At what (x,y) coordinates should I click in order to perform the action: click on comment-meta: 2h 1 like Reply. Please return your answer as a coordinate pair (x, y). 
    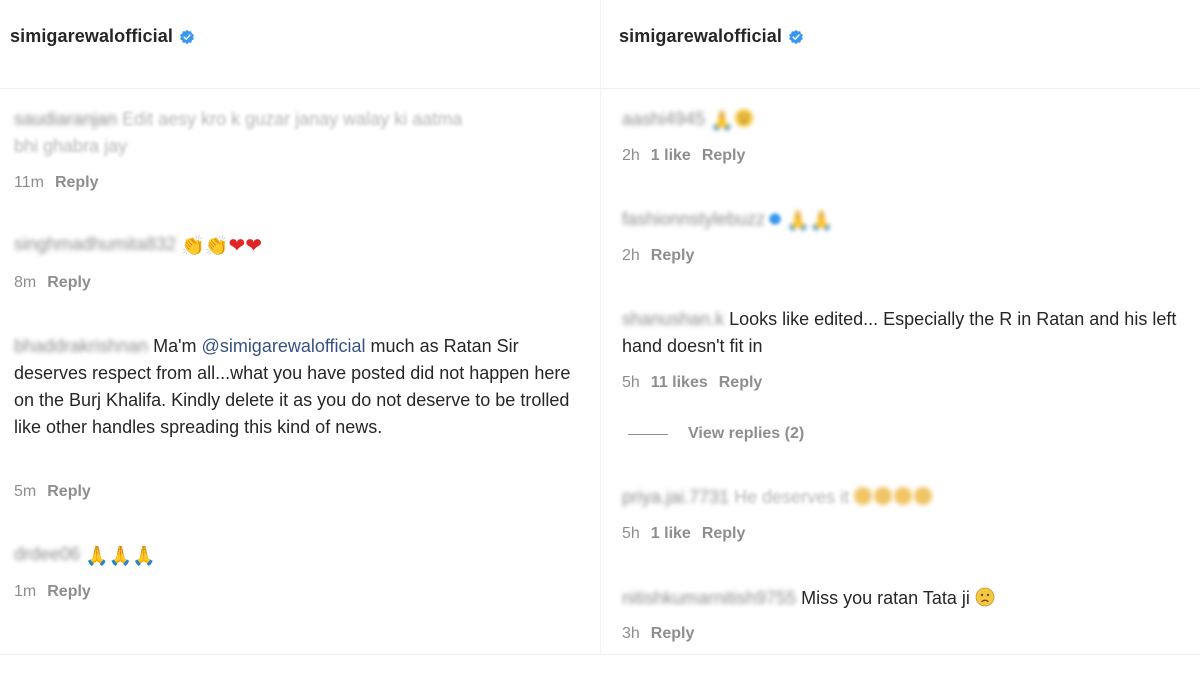
    Looking at the image, I should click on (683, 156).